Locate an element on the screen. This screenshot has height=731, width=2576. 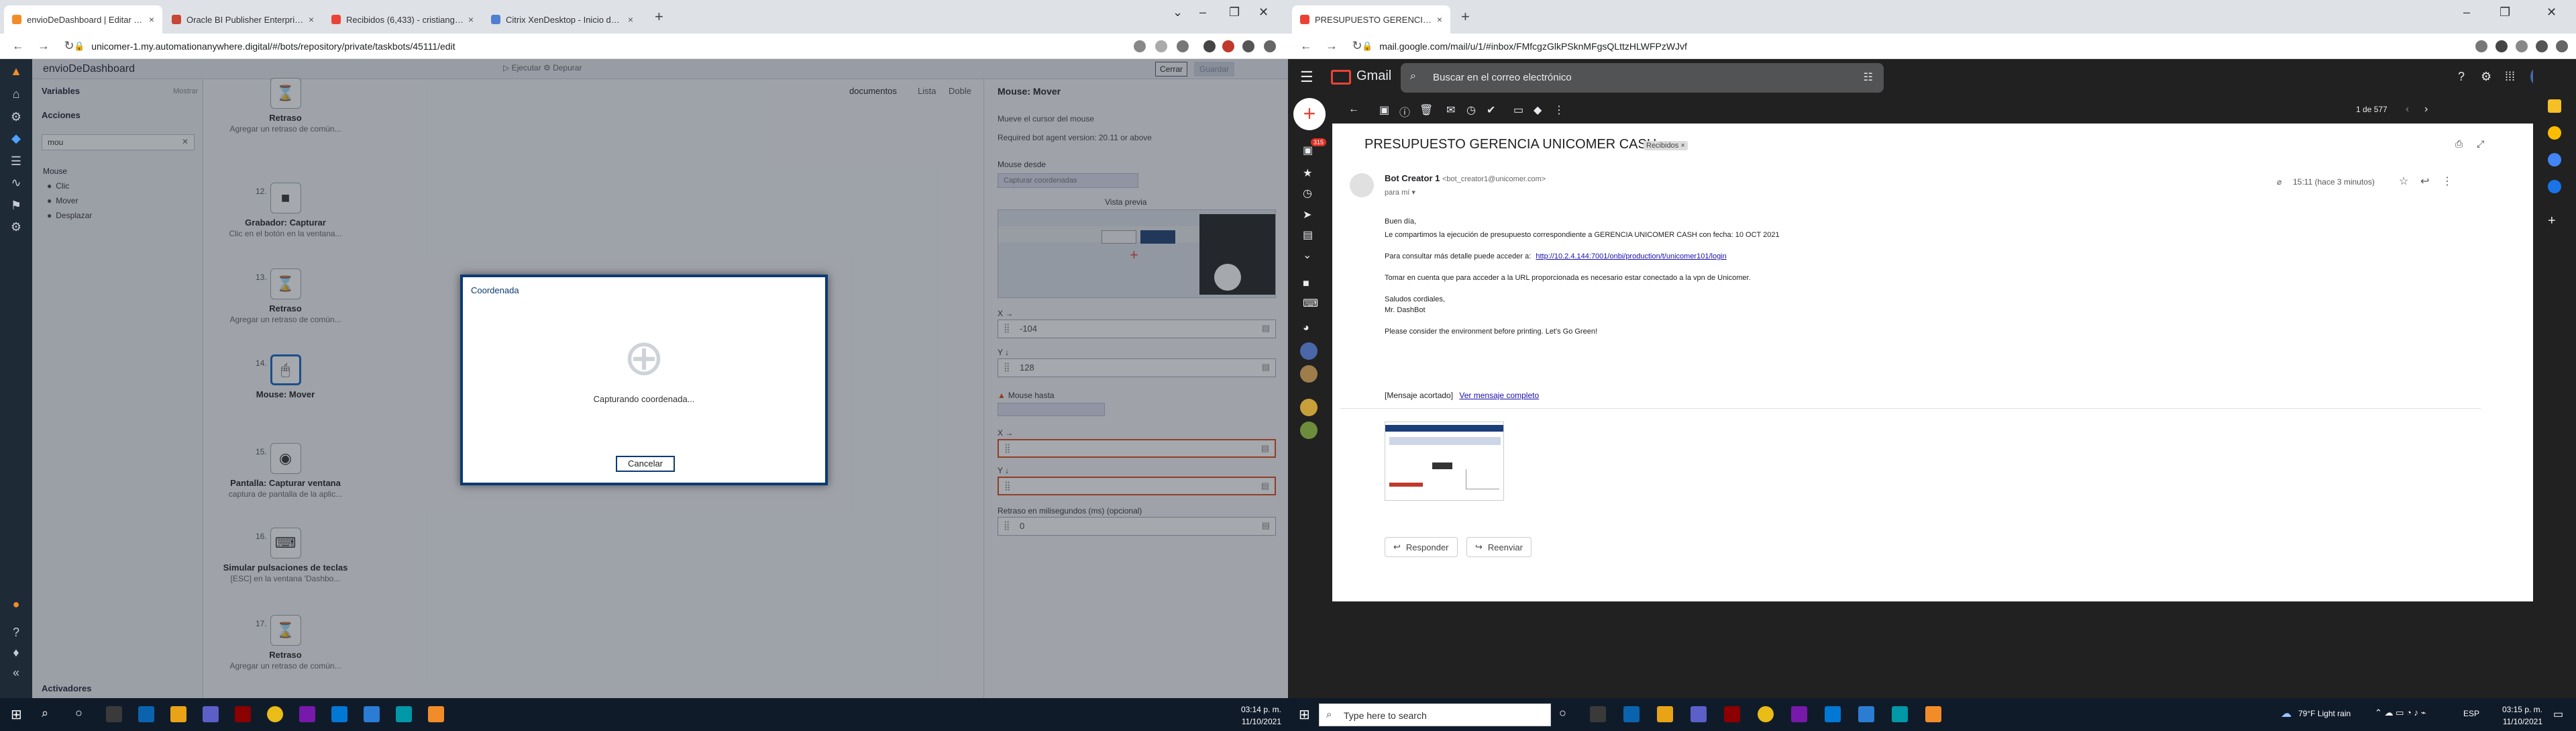
tasks-icon is located at coordinates (2554, 159).